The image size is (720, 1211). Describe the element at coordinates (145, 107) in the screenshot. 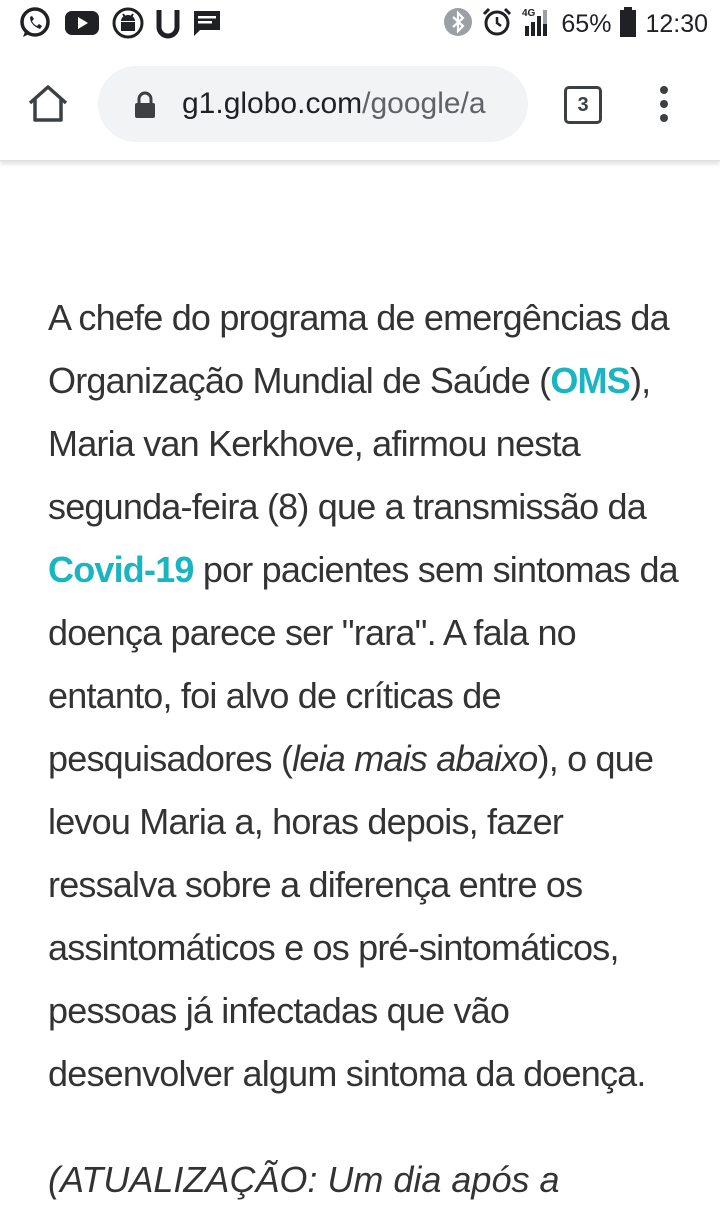

I see `lock-icon` at that location.